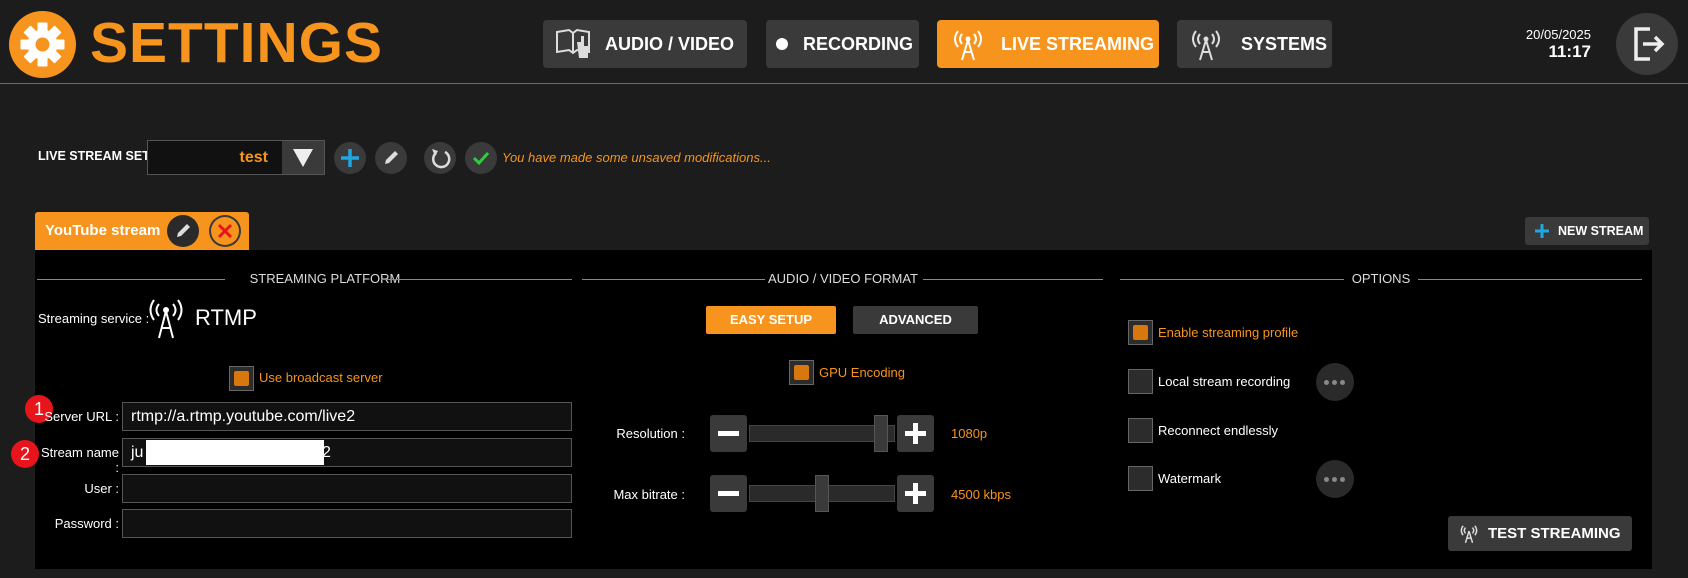 This screenshot has height=578, width=1688. What do you see at coordinates (25, 454) in the screenshot?
I see `marker-2: 2` at bounding box center [25, 454].